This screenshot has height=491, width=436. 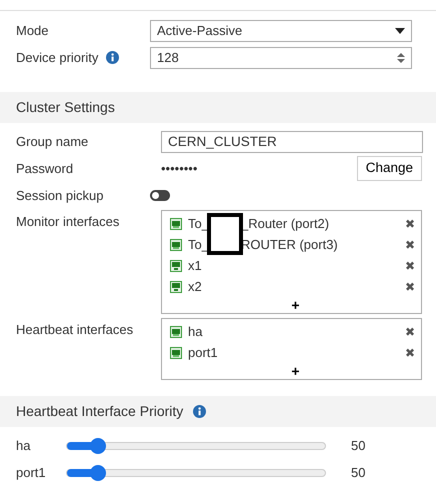 I want to click on section-title: Cluster Settings, so click(x=65, y=107).